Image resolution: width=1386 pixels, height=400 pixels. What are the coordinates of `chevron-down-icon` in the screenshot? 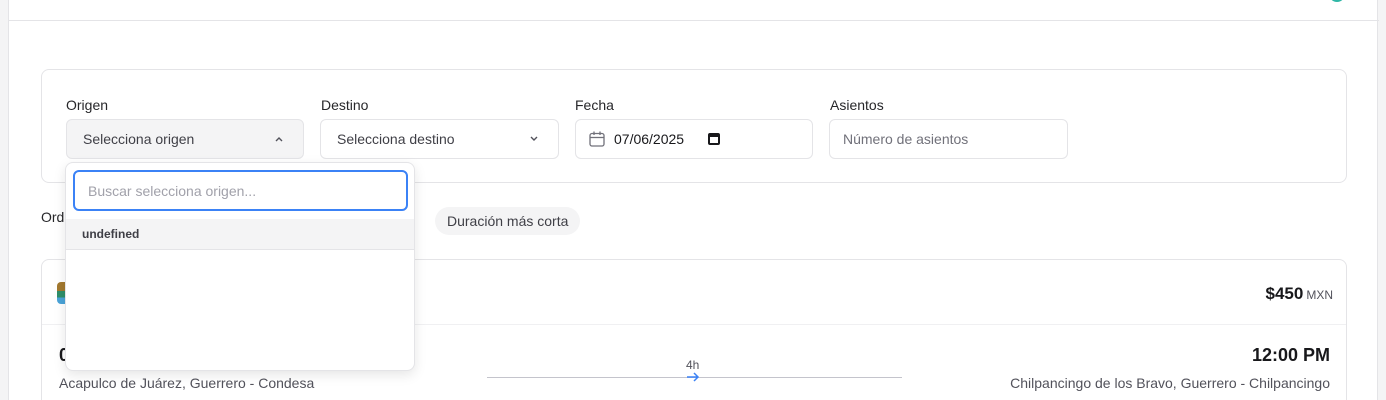 It's located at (534, 138).